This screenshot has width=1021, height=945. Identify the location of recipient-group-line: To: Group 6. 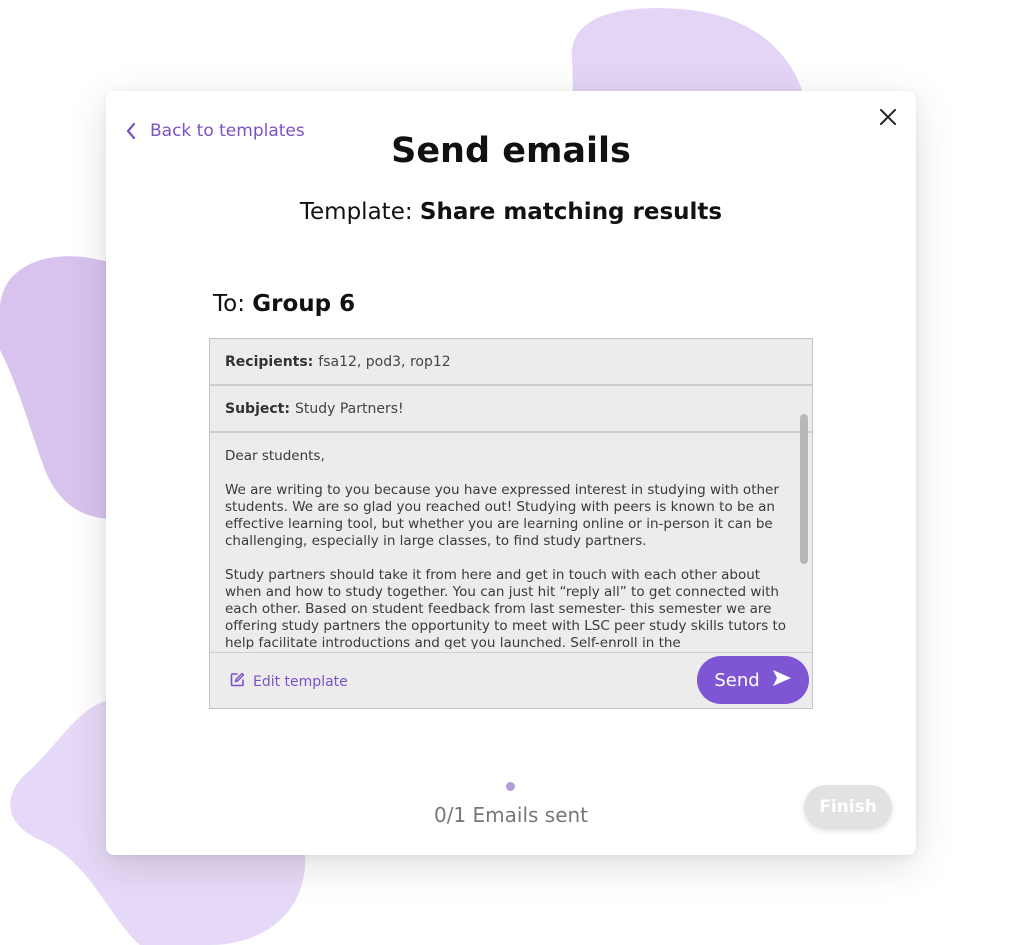
(284, 304).